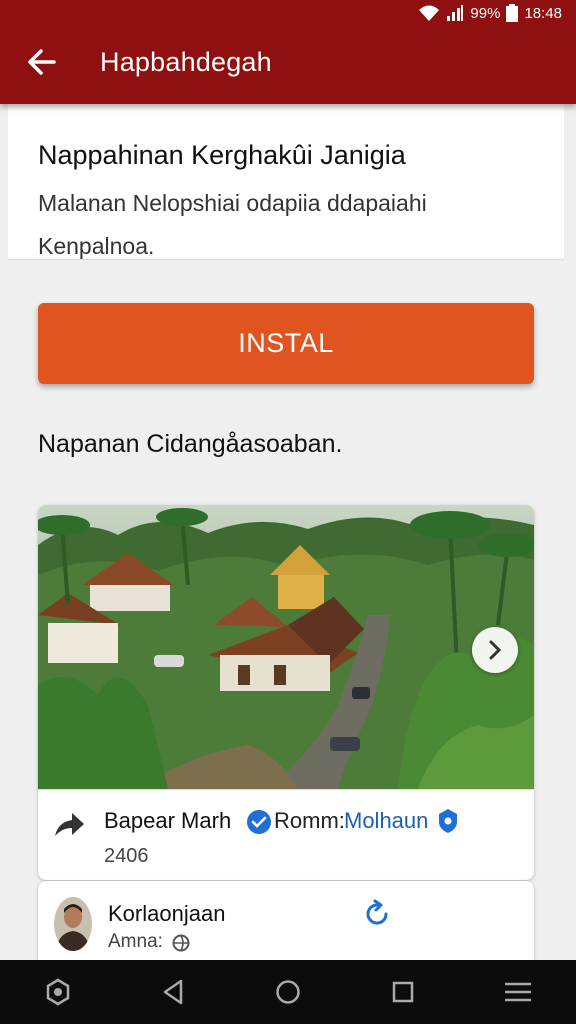 This screenshot has height=1024, width=576. I want to click on signal-icon, so click(455, 13).